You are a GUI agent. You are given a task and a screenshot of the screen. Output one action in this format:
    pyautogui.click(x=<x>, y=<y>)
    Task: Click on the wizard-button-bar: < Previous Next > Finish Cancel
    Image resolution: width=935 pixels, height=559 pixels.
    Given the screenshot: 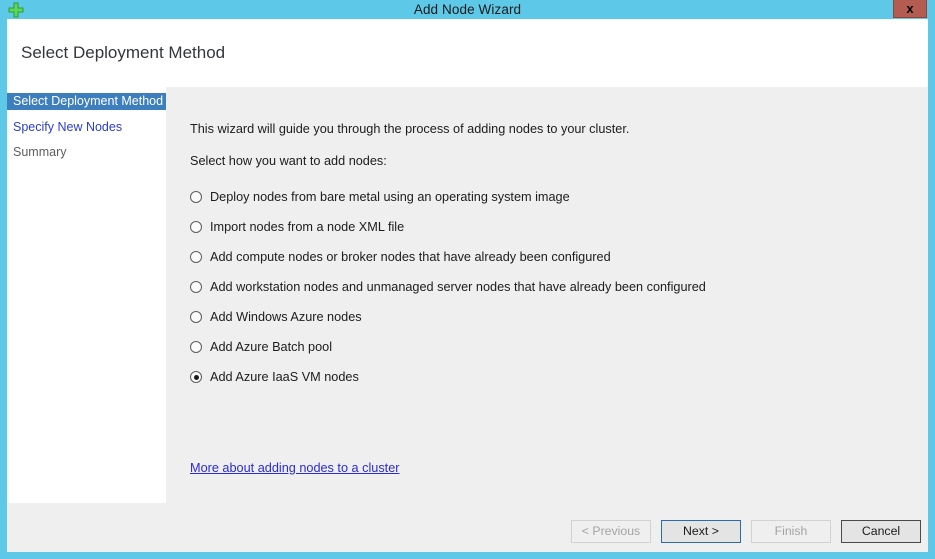 What is the action you would take?
    pyautogui.click(x=746, y=531)
    